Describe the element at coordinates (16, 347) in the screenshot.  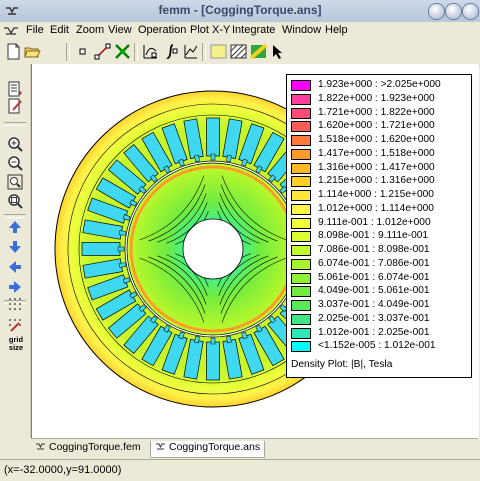
I see `grid-size-label-2: size` at that location.